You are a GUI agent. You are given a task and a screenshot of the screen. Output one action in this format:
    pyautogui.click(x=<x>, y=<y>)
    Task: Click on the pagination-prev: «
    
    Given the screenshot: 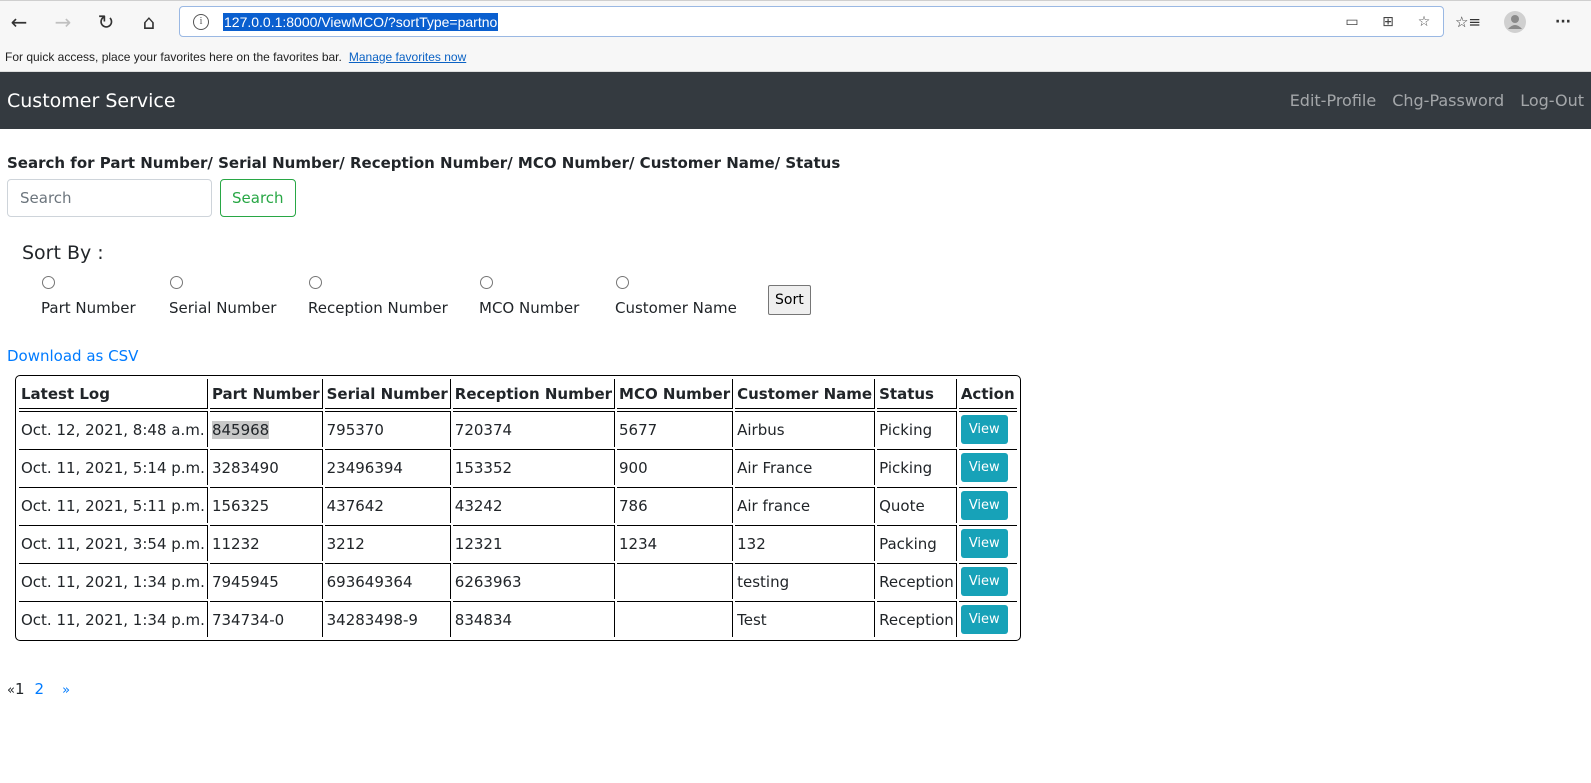 What is the action you would take?
    pyautogui.click(x=11, y=690)
    